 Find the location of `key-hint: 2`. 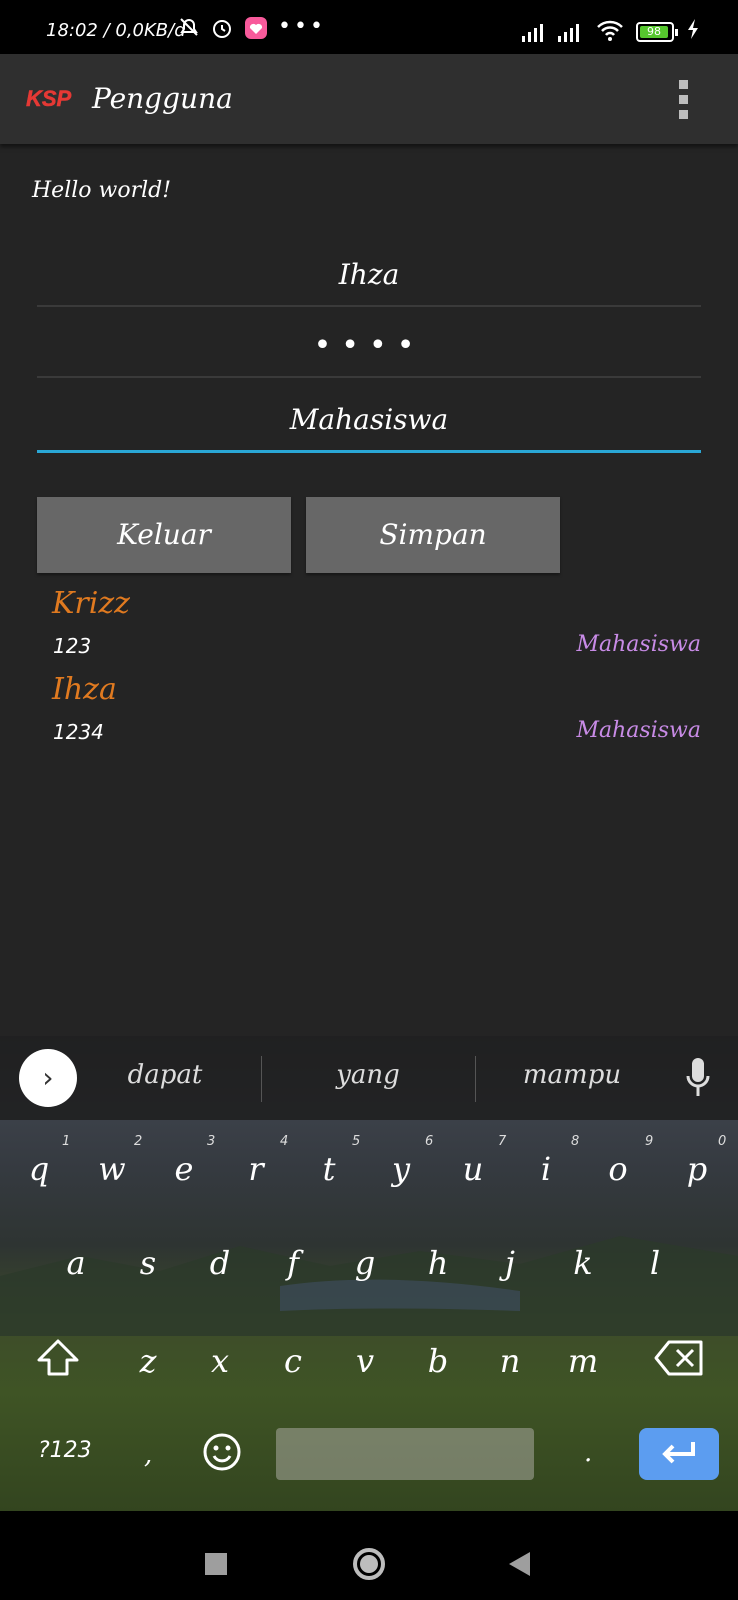

key-hint: 2 is located at coordinates (138, 1141).